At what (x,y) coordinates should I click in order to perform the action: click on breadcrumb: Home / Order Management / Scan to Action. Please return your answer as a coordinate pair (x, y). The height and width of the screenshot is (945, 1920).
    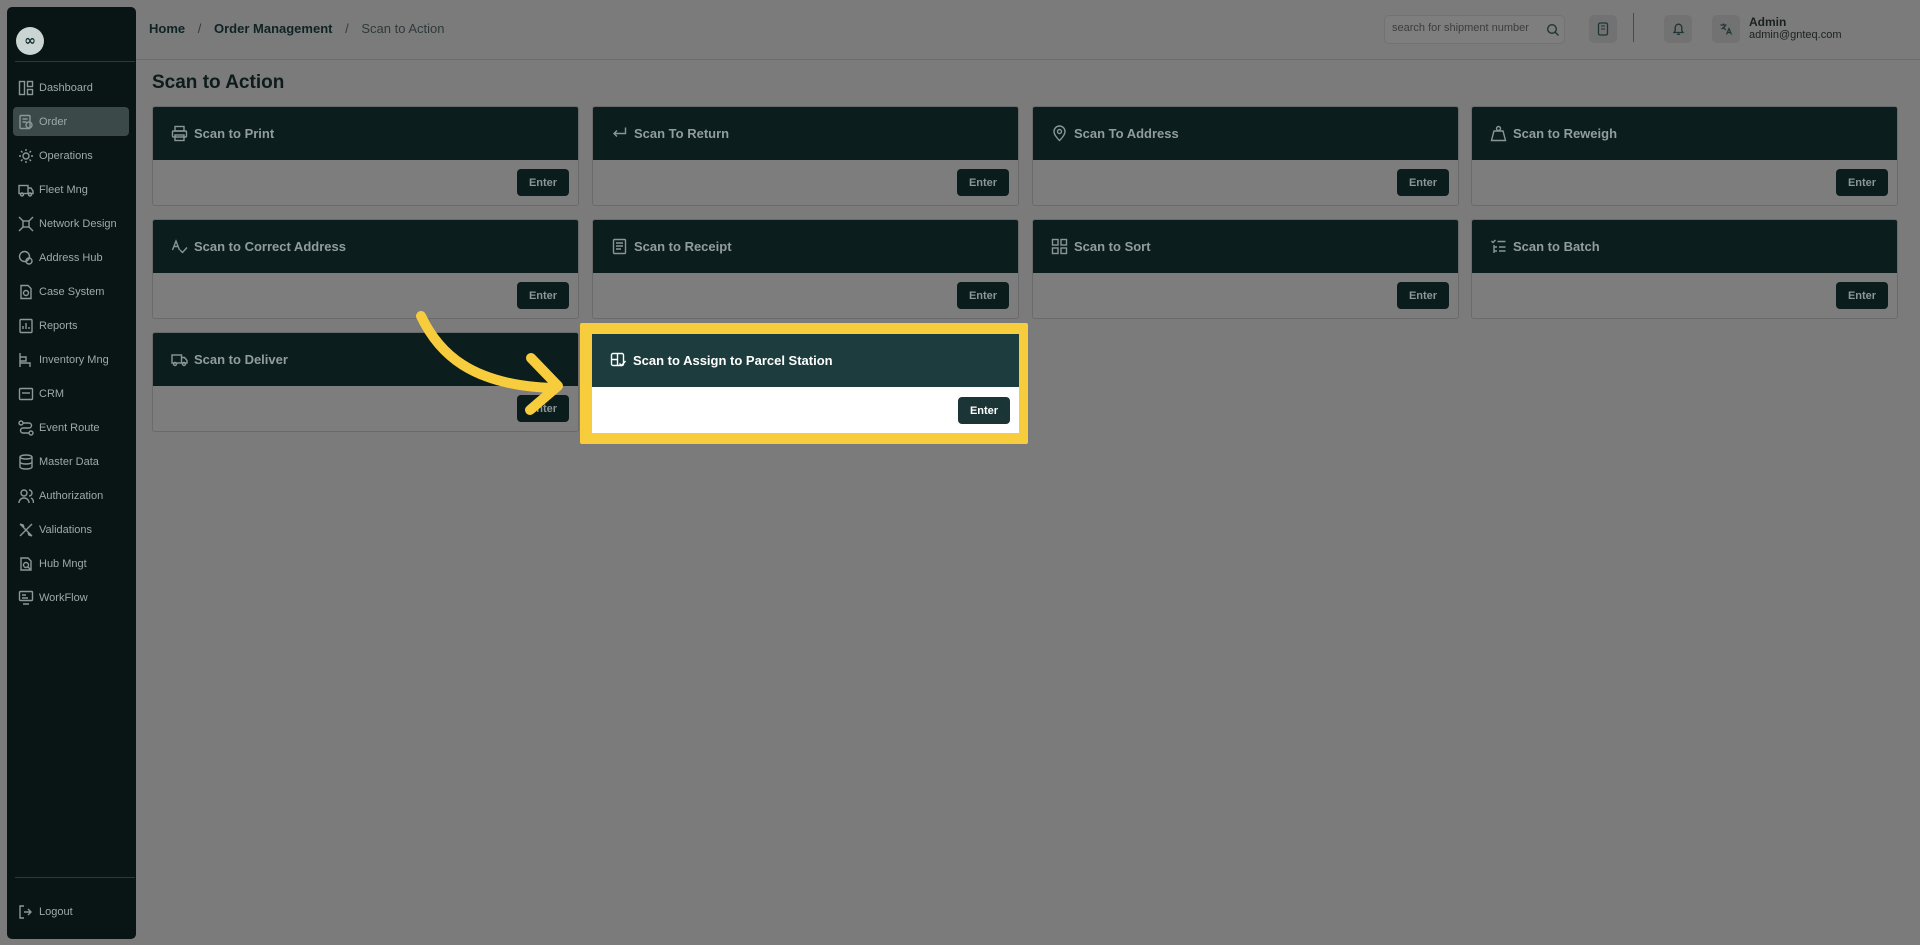
    Looking at the image, I should click on (296, 28).